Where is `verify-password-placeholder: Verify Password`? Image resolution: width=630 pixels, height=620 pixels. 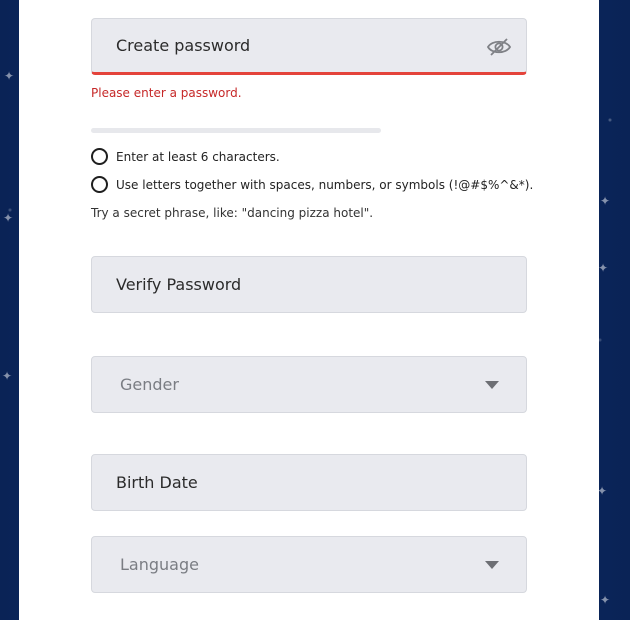 verify-password-placeholder: Verify Password is located at coordinates (179, 284).